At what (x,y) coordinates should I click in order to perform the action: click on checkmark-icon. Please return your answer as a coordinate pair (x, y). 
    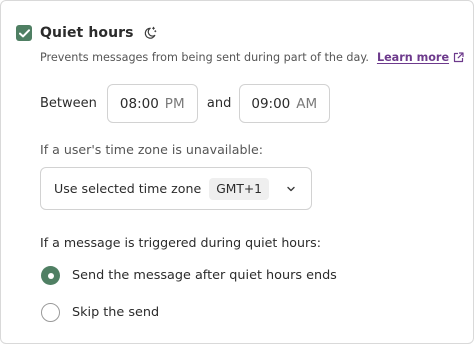
    Looking at the image, I should click on (24, 32).